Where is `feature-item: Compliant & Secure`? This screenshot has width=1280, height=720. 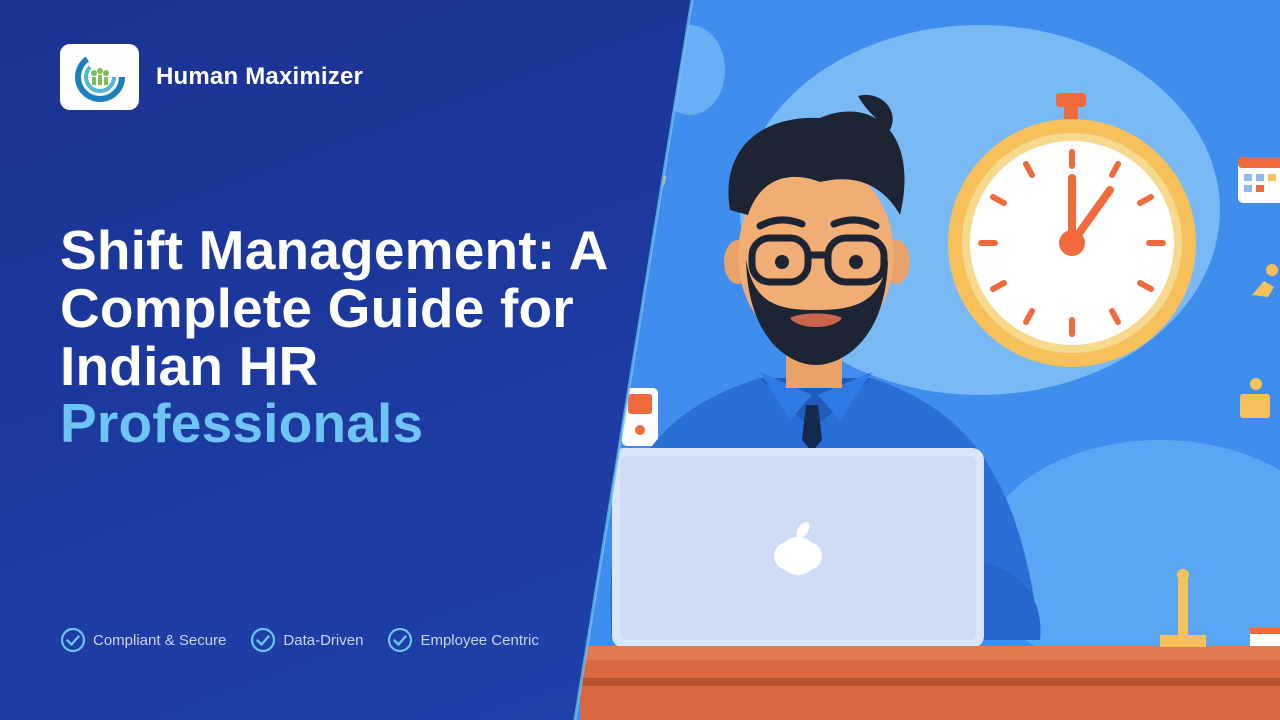
feature-item: Compliant & Secure is located at coordinates (143, 640).